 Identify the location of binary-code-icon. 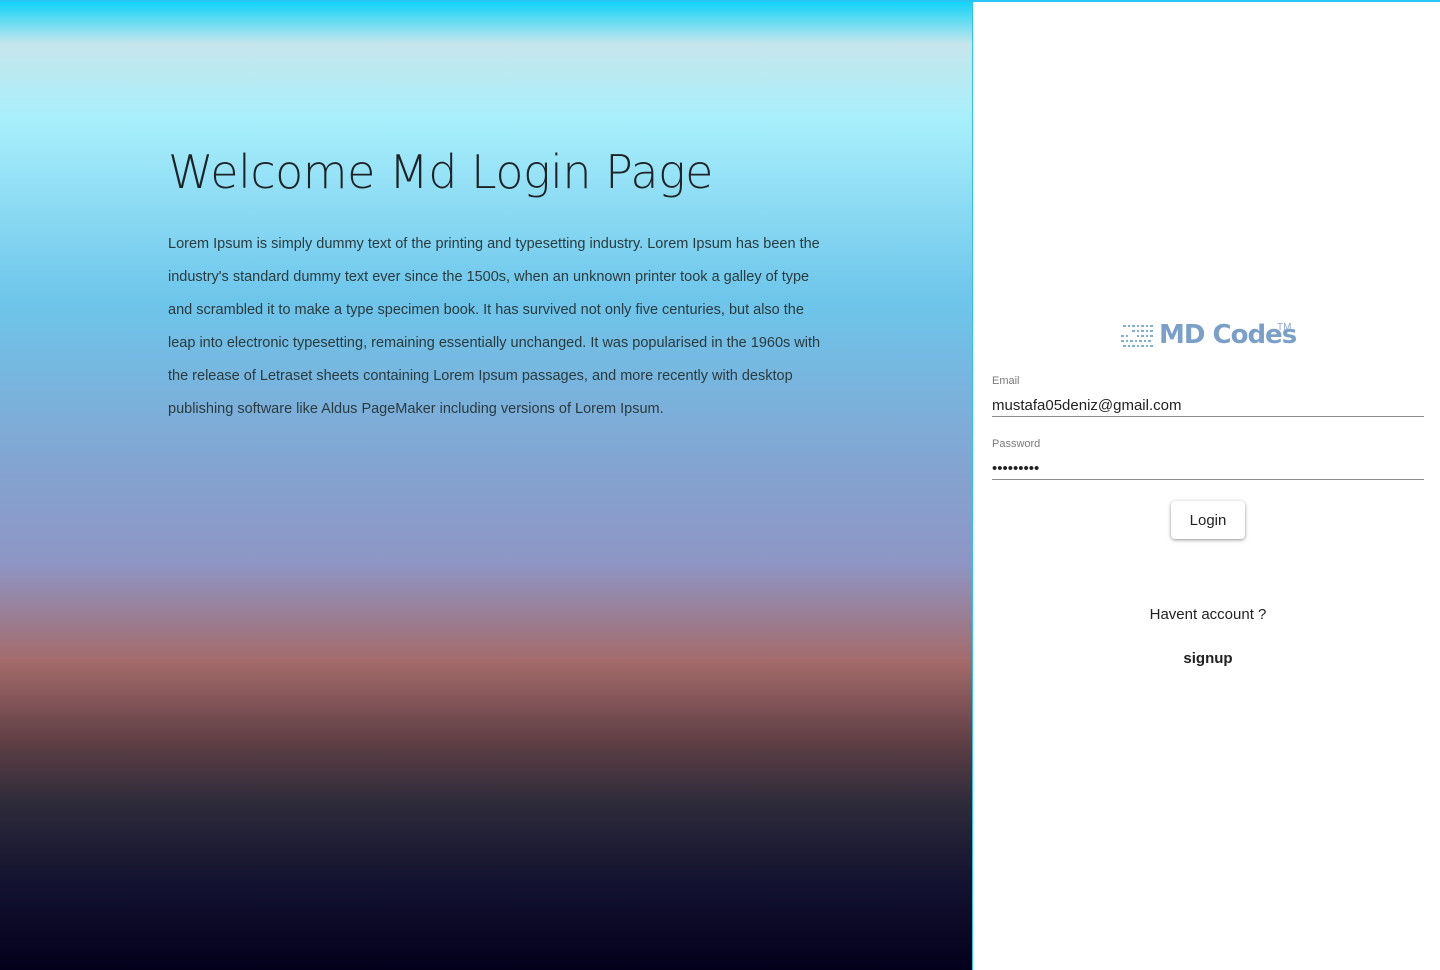
(1137, 336).